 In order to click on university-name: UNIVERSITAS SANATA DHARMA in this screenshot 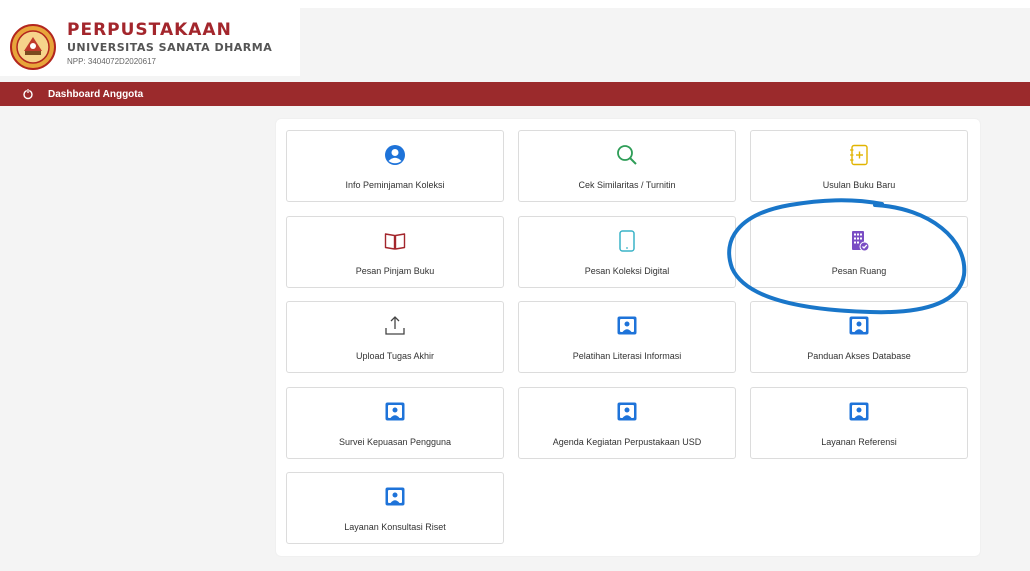, I will do `click(170, 47)`.